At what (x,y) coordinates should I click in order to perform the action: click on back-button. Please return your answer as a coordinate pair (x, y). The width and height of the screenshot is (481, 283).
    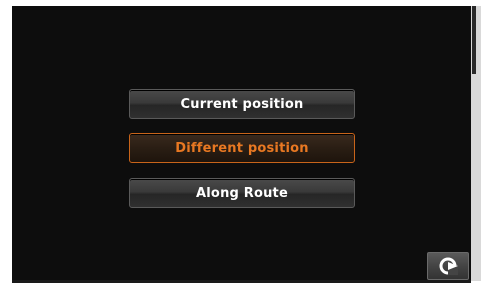
    Looking at the image, I should click on (448, 266).